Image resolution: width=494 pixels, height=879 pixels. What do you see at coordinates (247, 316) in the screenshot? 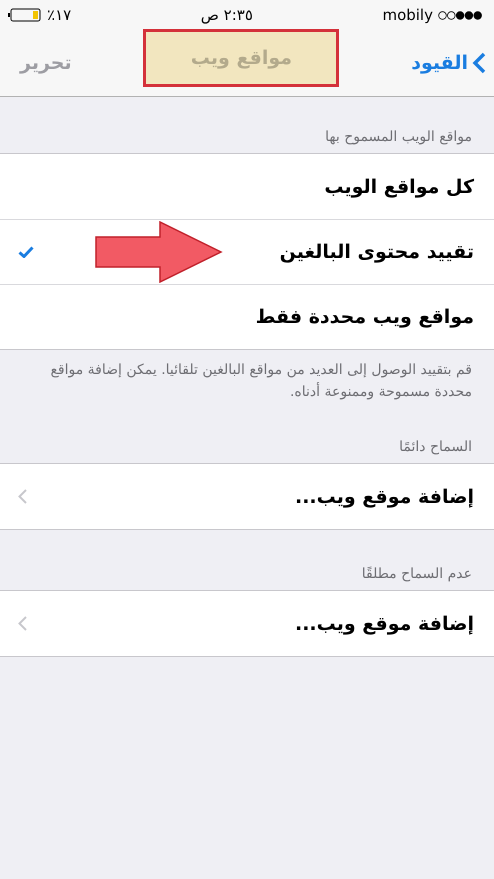
I see `option-row: مواقع ويب محددة فقط` at bounding box center [247, 316].